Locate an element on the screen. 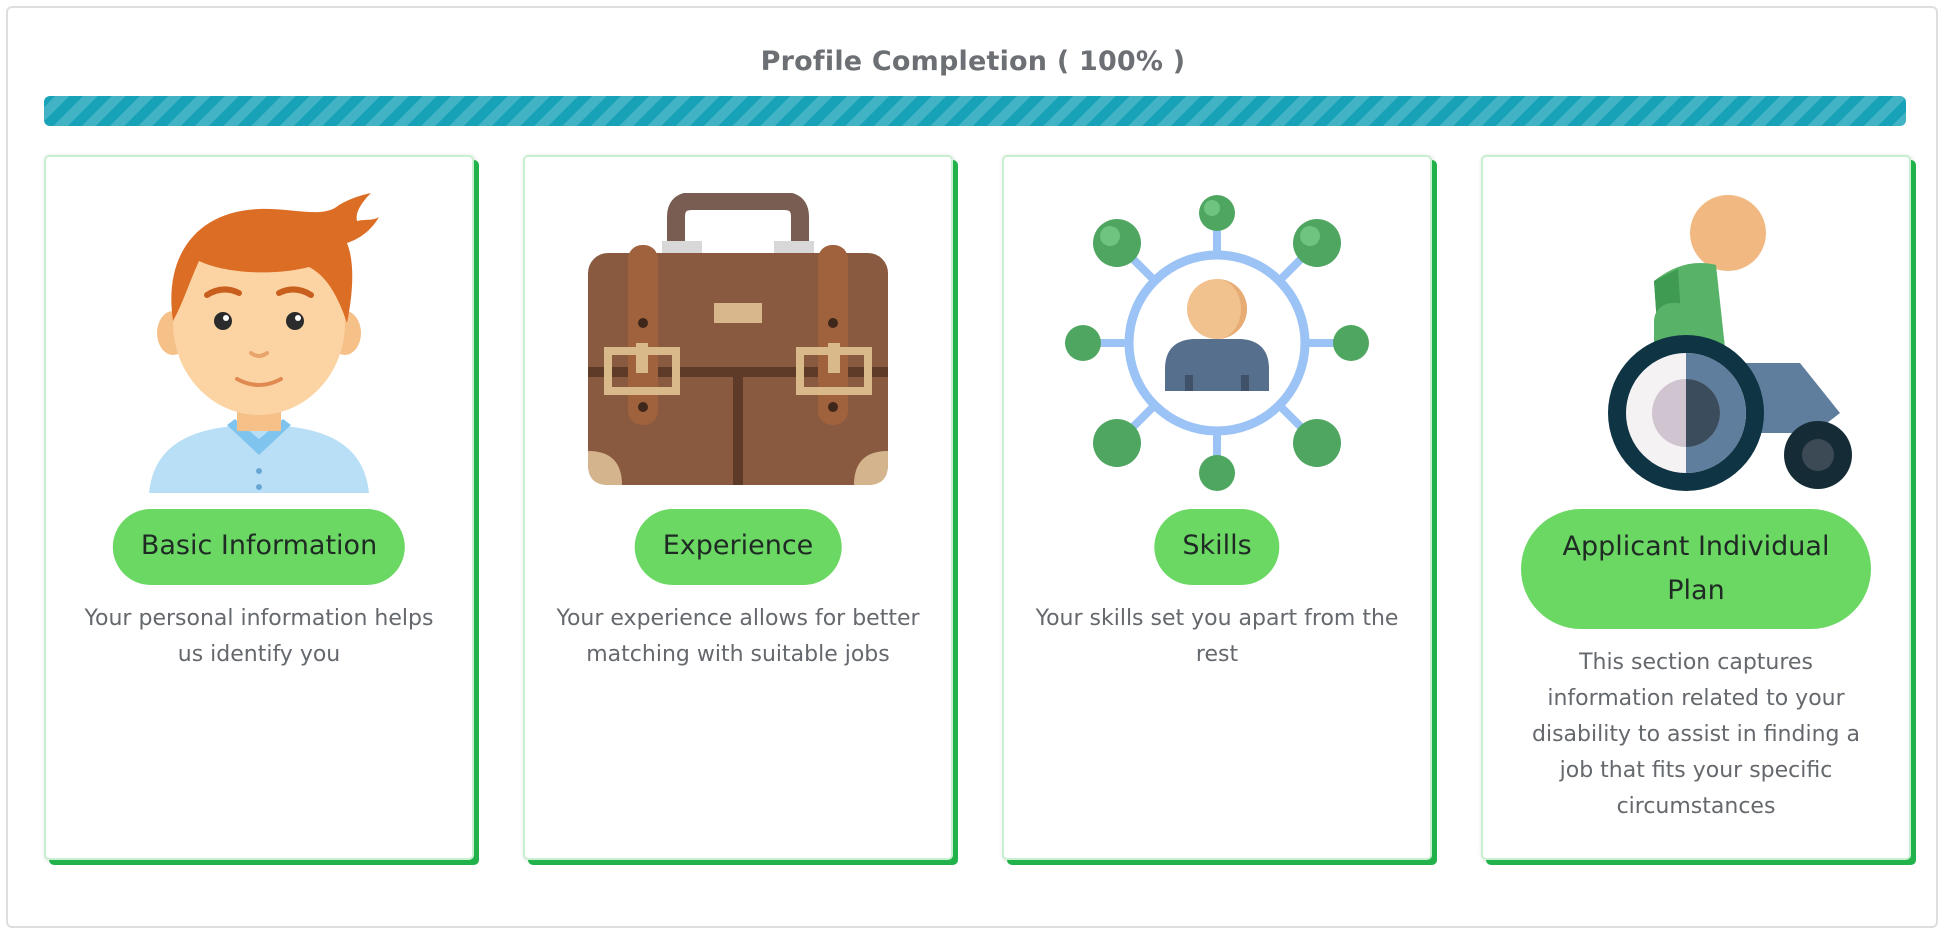 The width and height of the screenshot is (1946, 930). profile-progress-bar is located at coordinates (975, 111).